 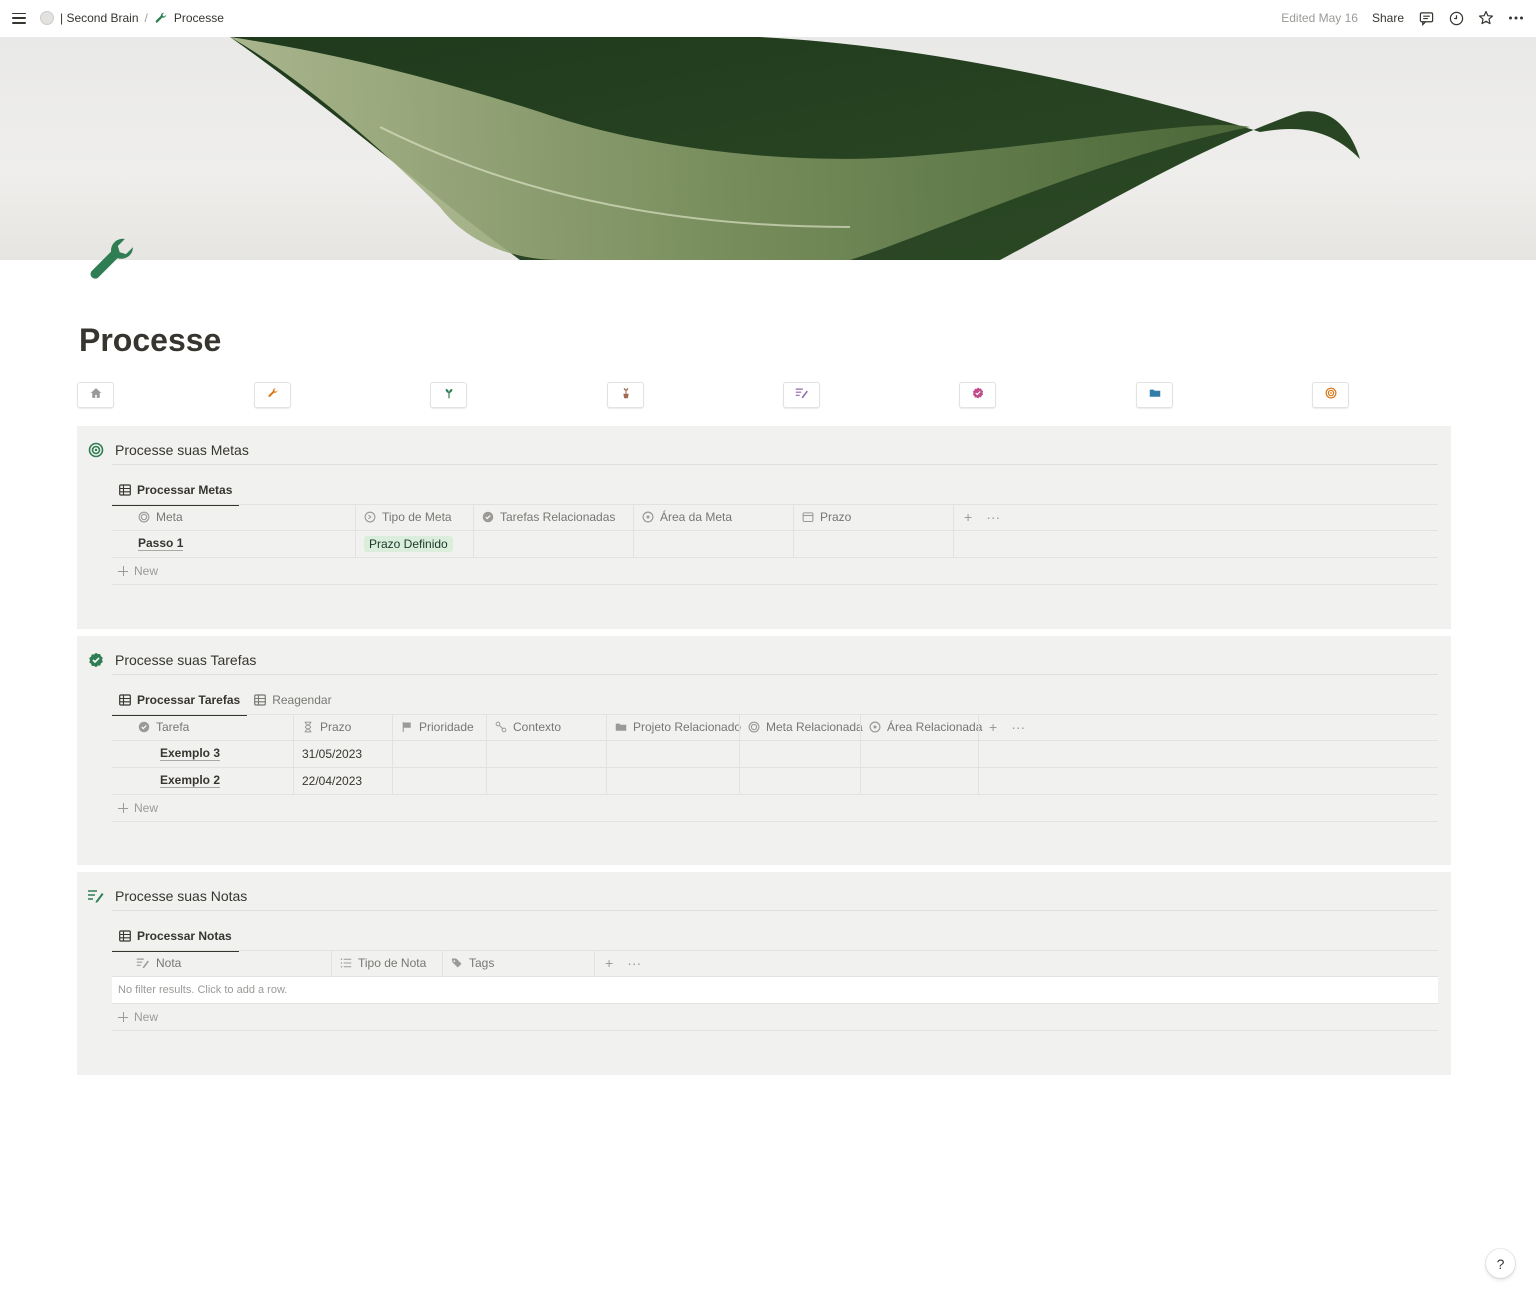 What do you see at coordinates (199, 18) in the screenshot?
I see `breadcrumb-page: Processe` at bounding box center [199, 18].